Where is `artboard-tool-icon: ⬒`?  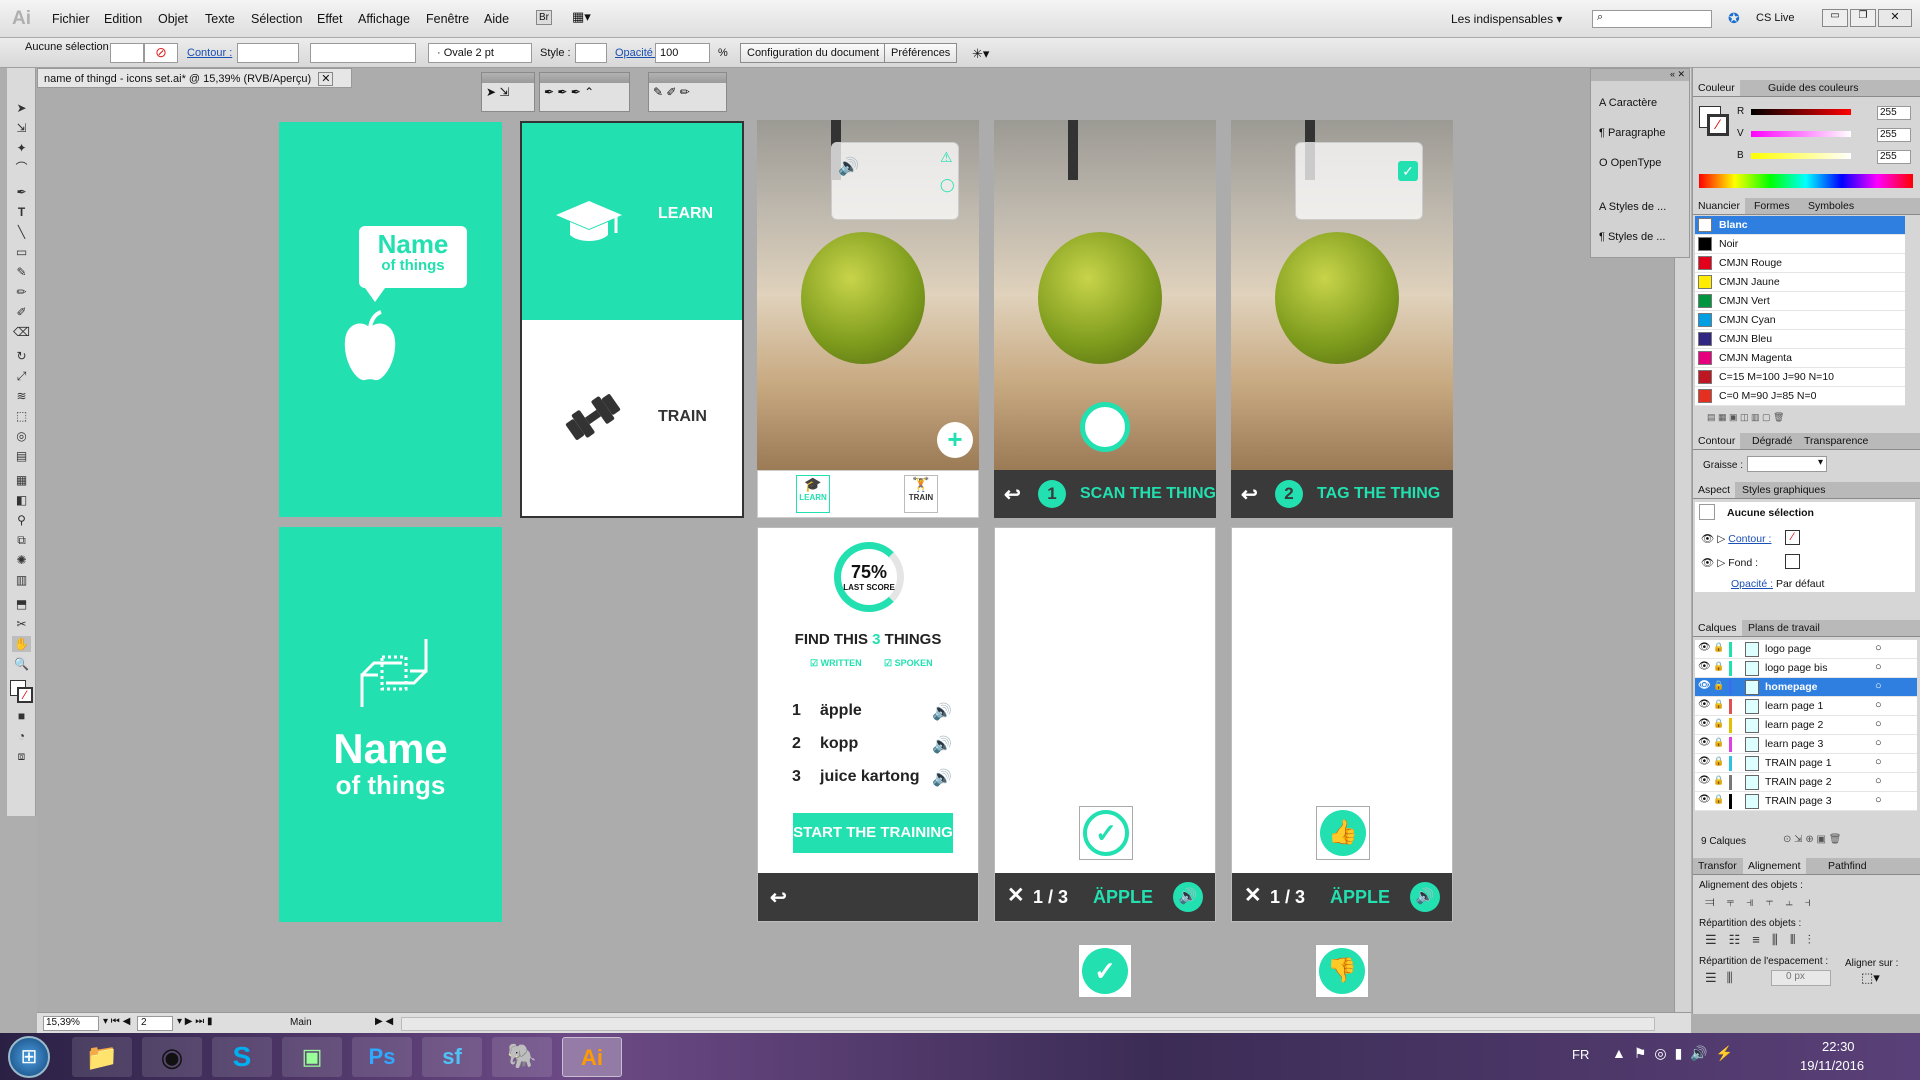
artboard-tool-icon: ⬒ is located at coordinates (21, 604).